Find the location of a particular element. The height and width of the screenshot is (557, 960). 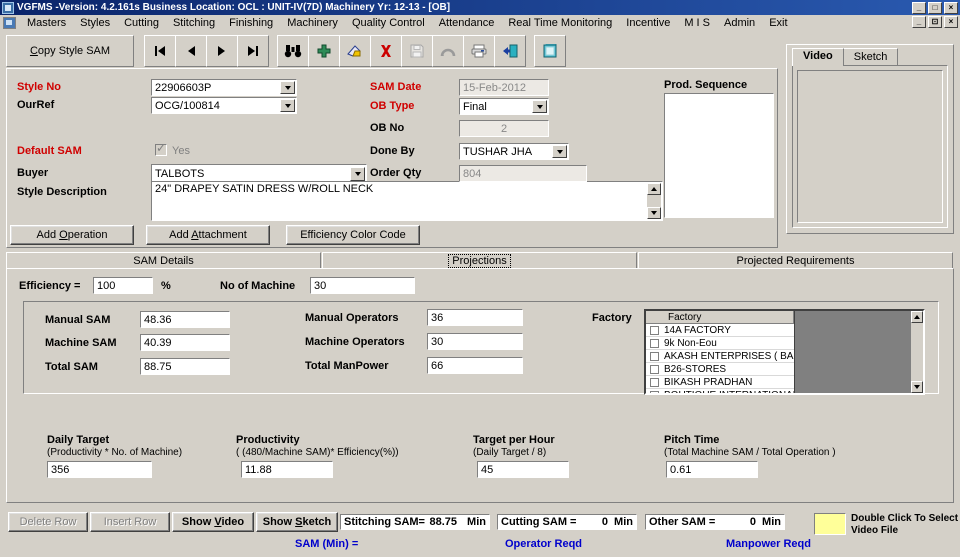

target-per-hour-input: 45 is located at coordinates (523, 469).